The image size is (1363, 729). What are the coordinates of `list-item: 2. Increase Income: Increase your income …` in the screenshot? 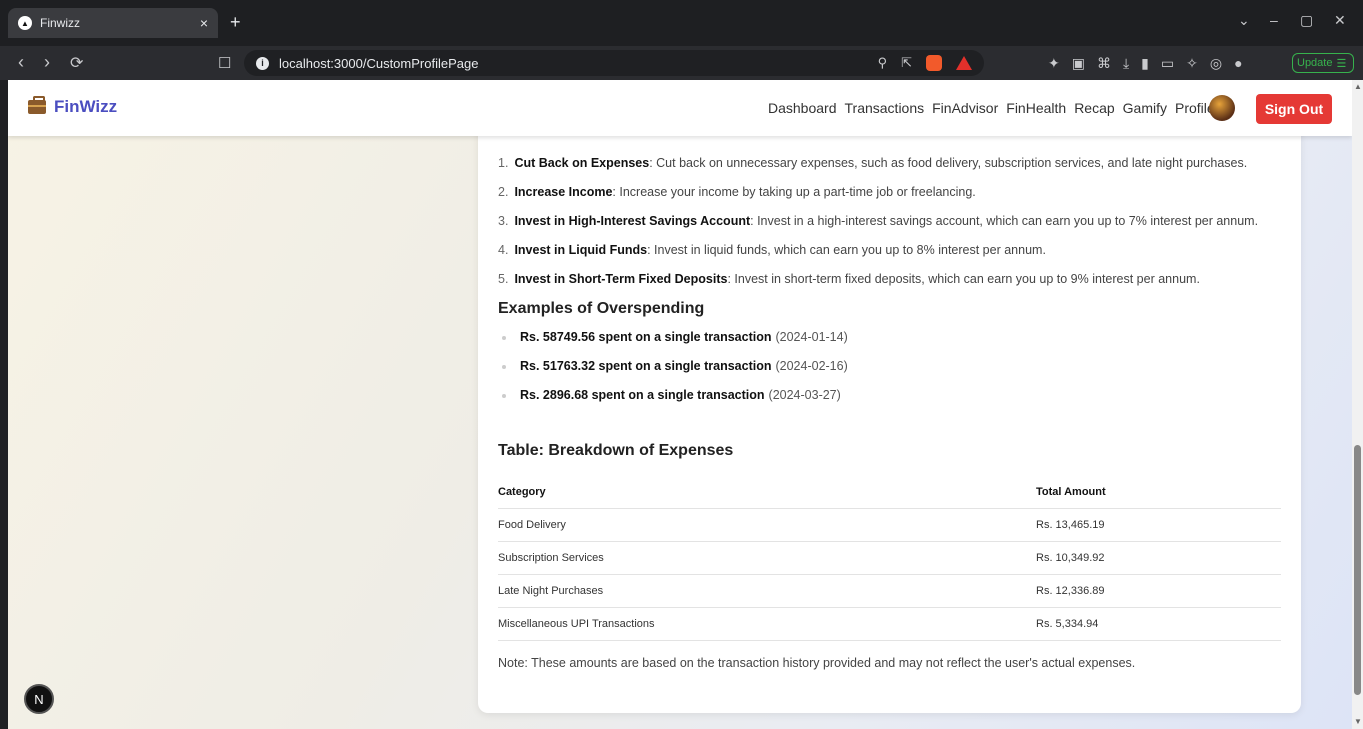 It's located at (878, 199).